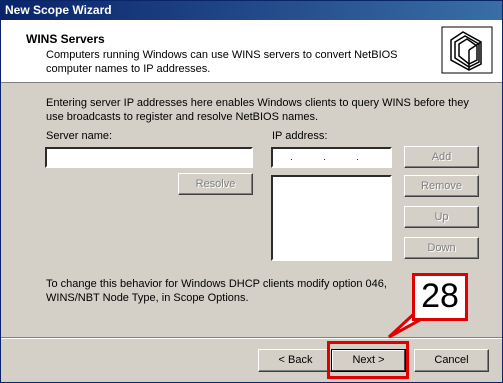 The image size is (503, 383). What do you see at coordinates (331, 218) in the screenshot?
I see `wins-server-list` at bounding box center [331, 218].